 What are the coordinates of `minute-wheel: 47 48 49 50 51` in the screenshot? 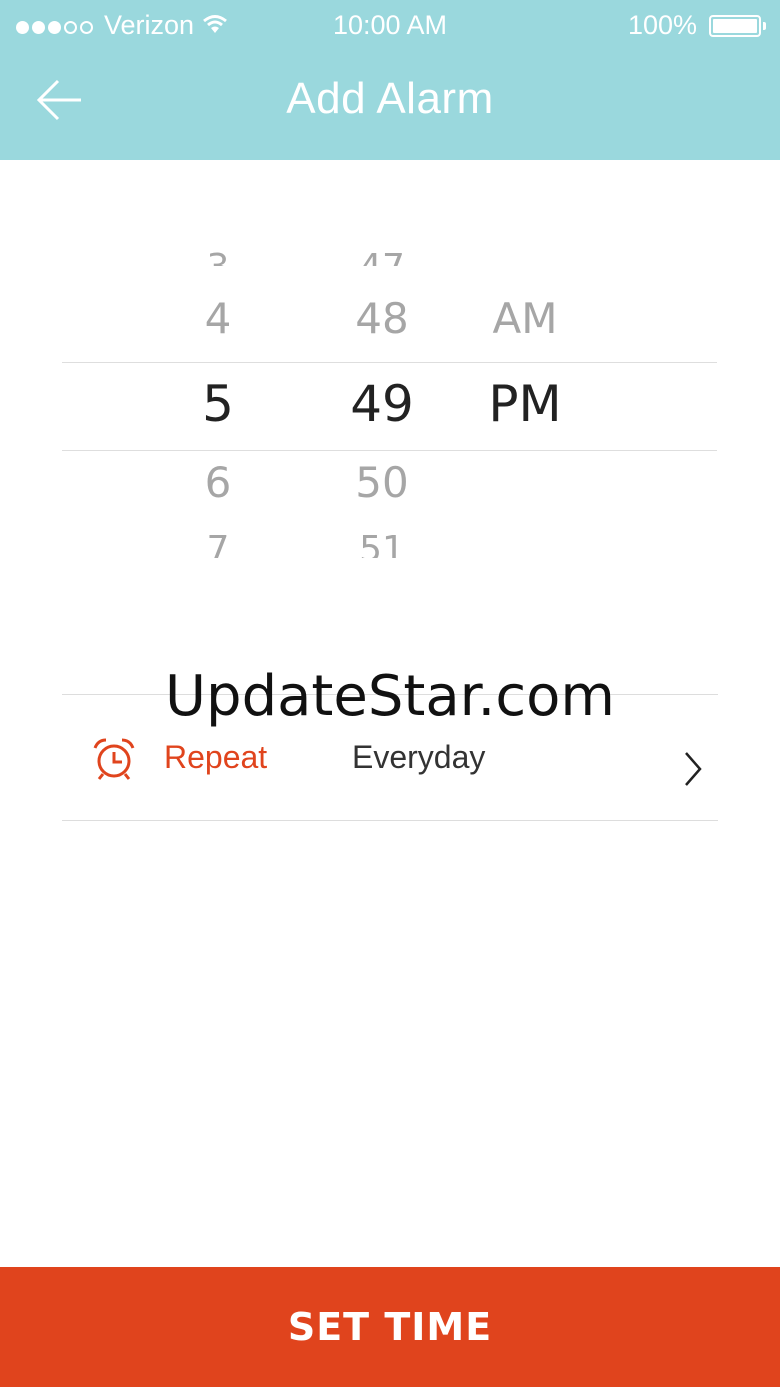 It's located at (382, 400).